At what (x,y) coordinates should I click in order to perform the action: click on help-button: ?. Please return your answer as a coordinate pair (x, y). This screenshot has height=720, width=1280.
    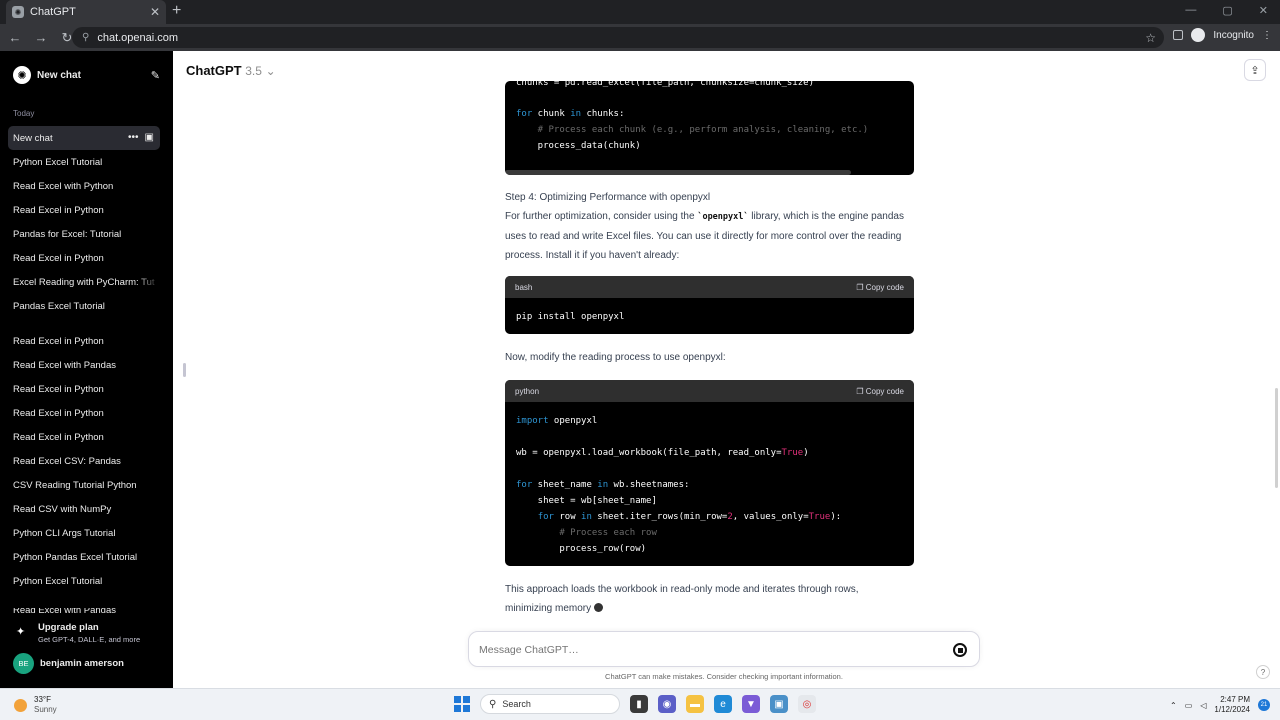
    Looking at the image, I should click on (1263, 672).